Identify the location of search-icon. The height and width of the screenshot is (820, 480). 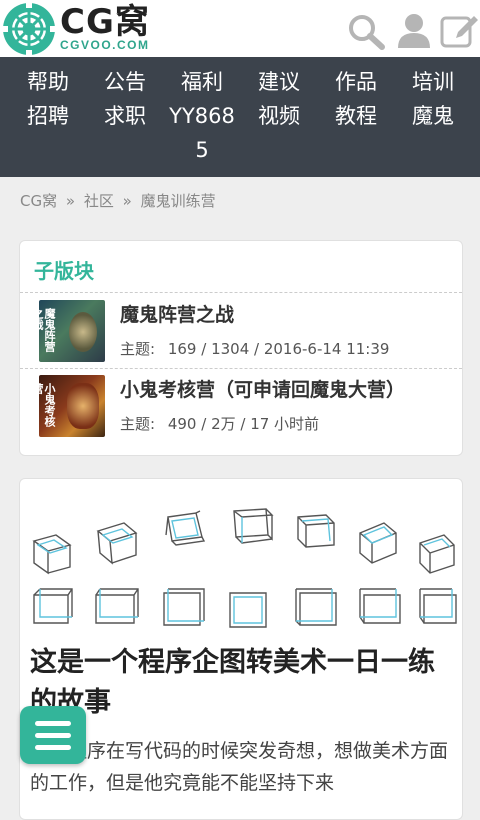
(366, 31).